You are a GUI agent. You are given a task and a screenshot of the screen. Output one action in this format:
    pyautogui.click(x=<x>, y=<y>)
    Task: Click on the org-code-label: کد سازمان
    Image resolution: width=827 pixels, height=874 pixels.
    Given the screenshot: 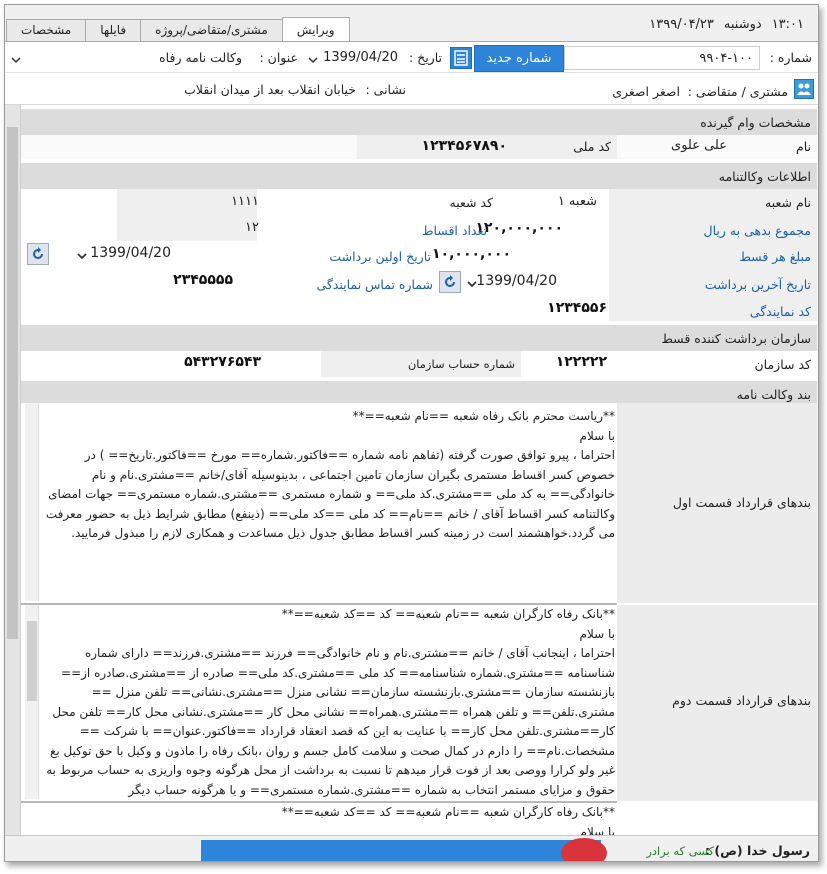 What is the action you would take?
    pyautogui.click(x=783, y=364)
    